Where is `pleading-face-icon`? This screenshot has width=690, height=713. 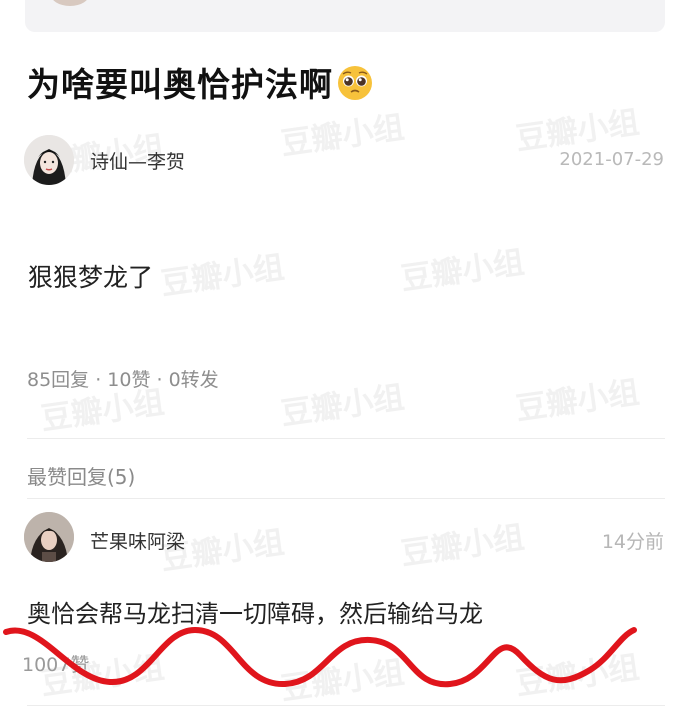
pleading-face-icon is located at coordinates (355, 83).